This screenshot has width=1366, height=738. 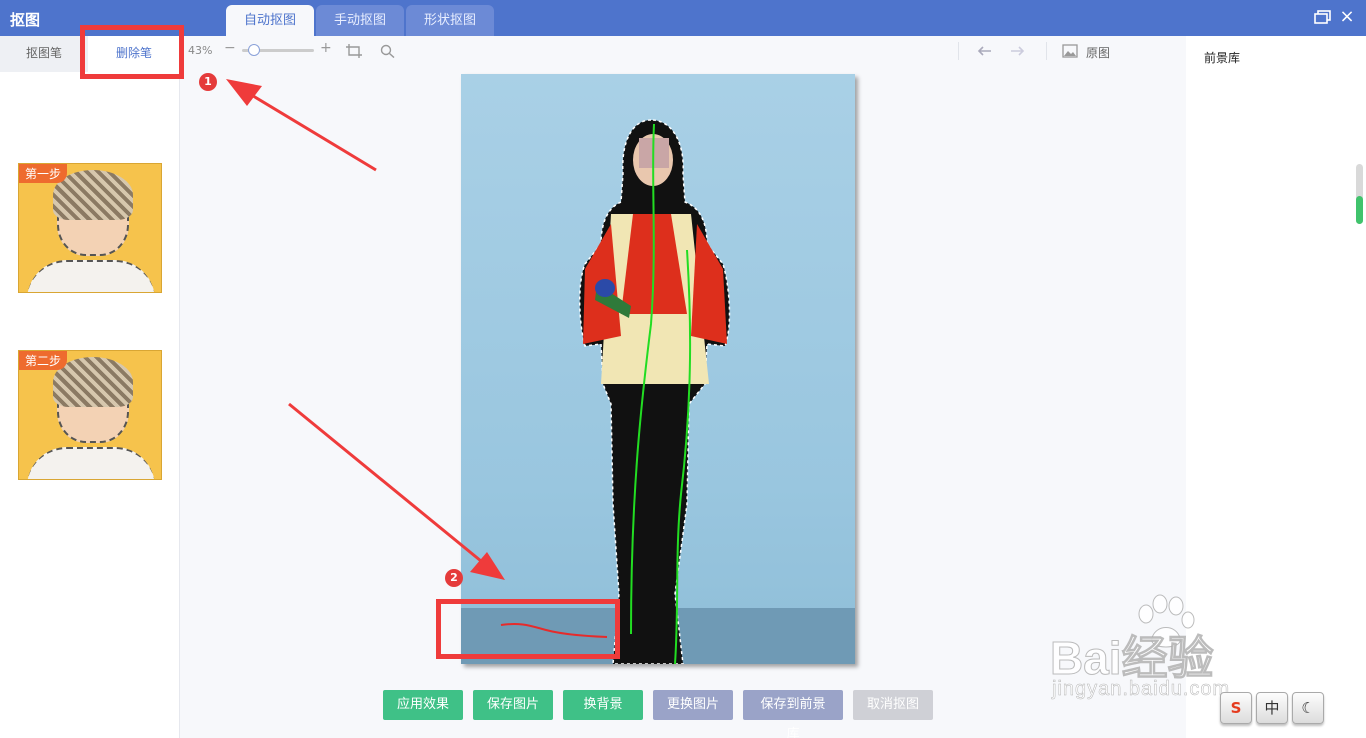 I want to click on step-label: 第二步, so click(x=43, y=360).